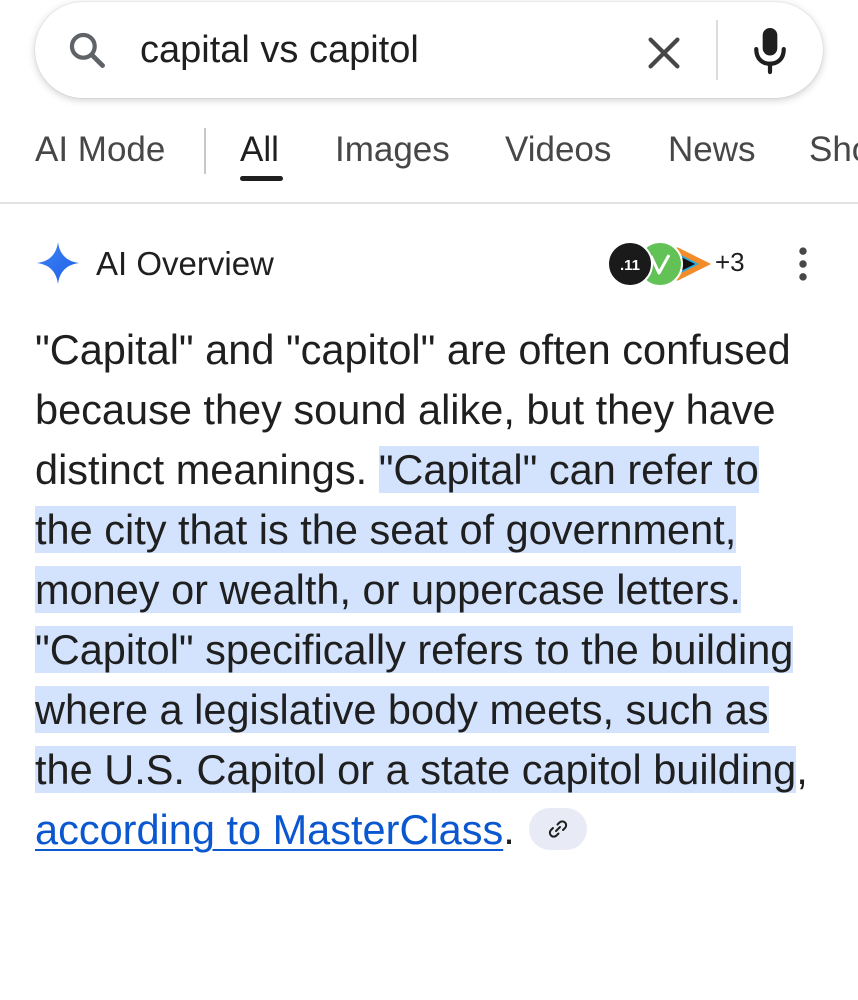 This screenshot has width=858, height=1000. I want to click on ai-overview-header: AI Overview .11 +3, so click(430, 264).